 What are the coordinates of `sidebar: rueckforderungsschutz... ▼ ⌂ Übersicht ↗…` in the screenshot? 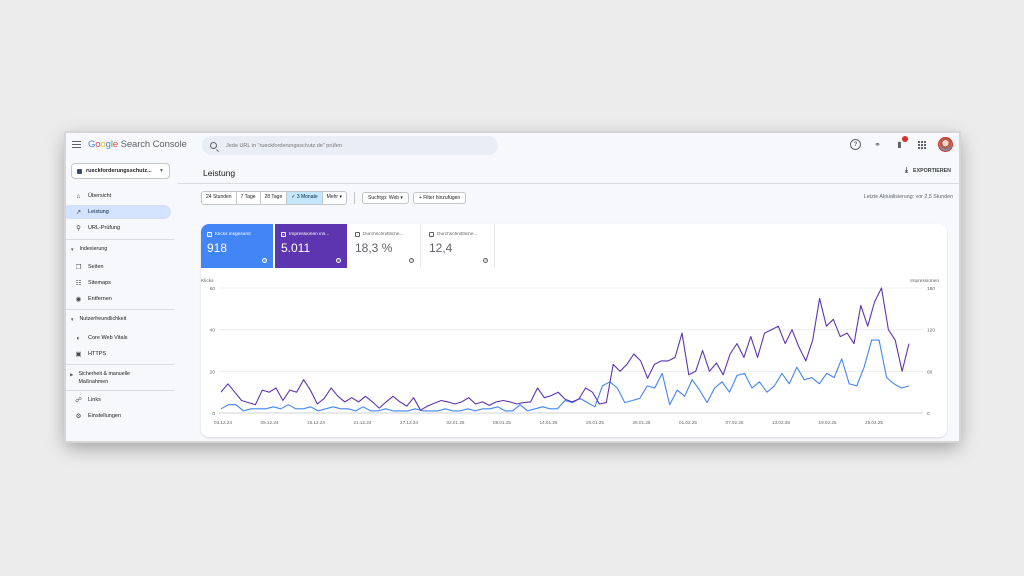 It's located at (122, 299).